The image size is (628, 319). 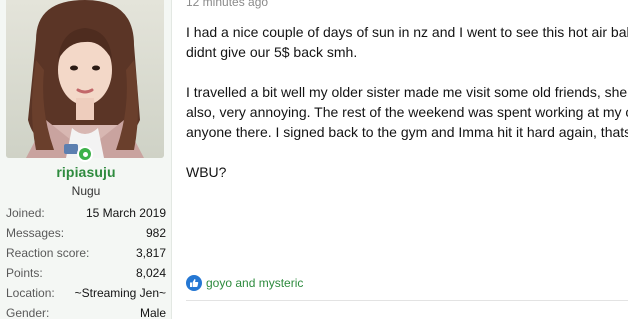 I want to click on stat-value: ~Streaming Jen~, so click(x=120, y=293).